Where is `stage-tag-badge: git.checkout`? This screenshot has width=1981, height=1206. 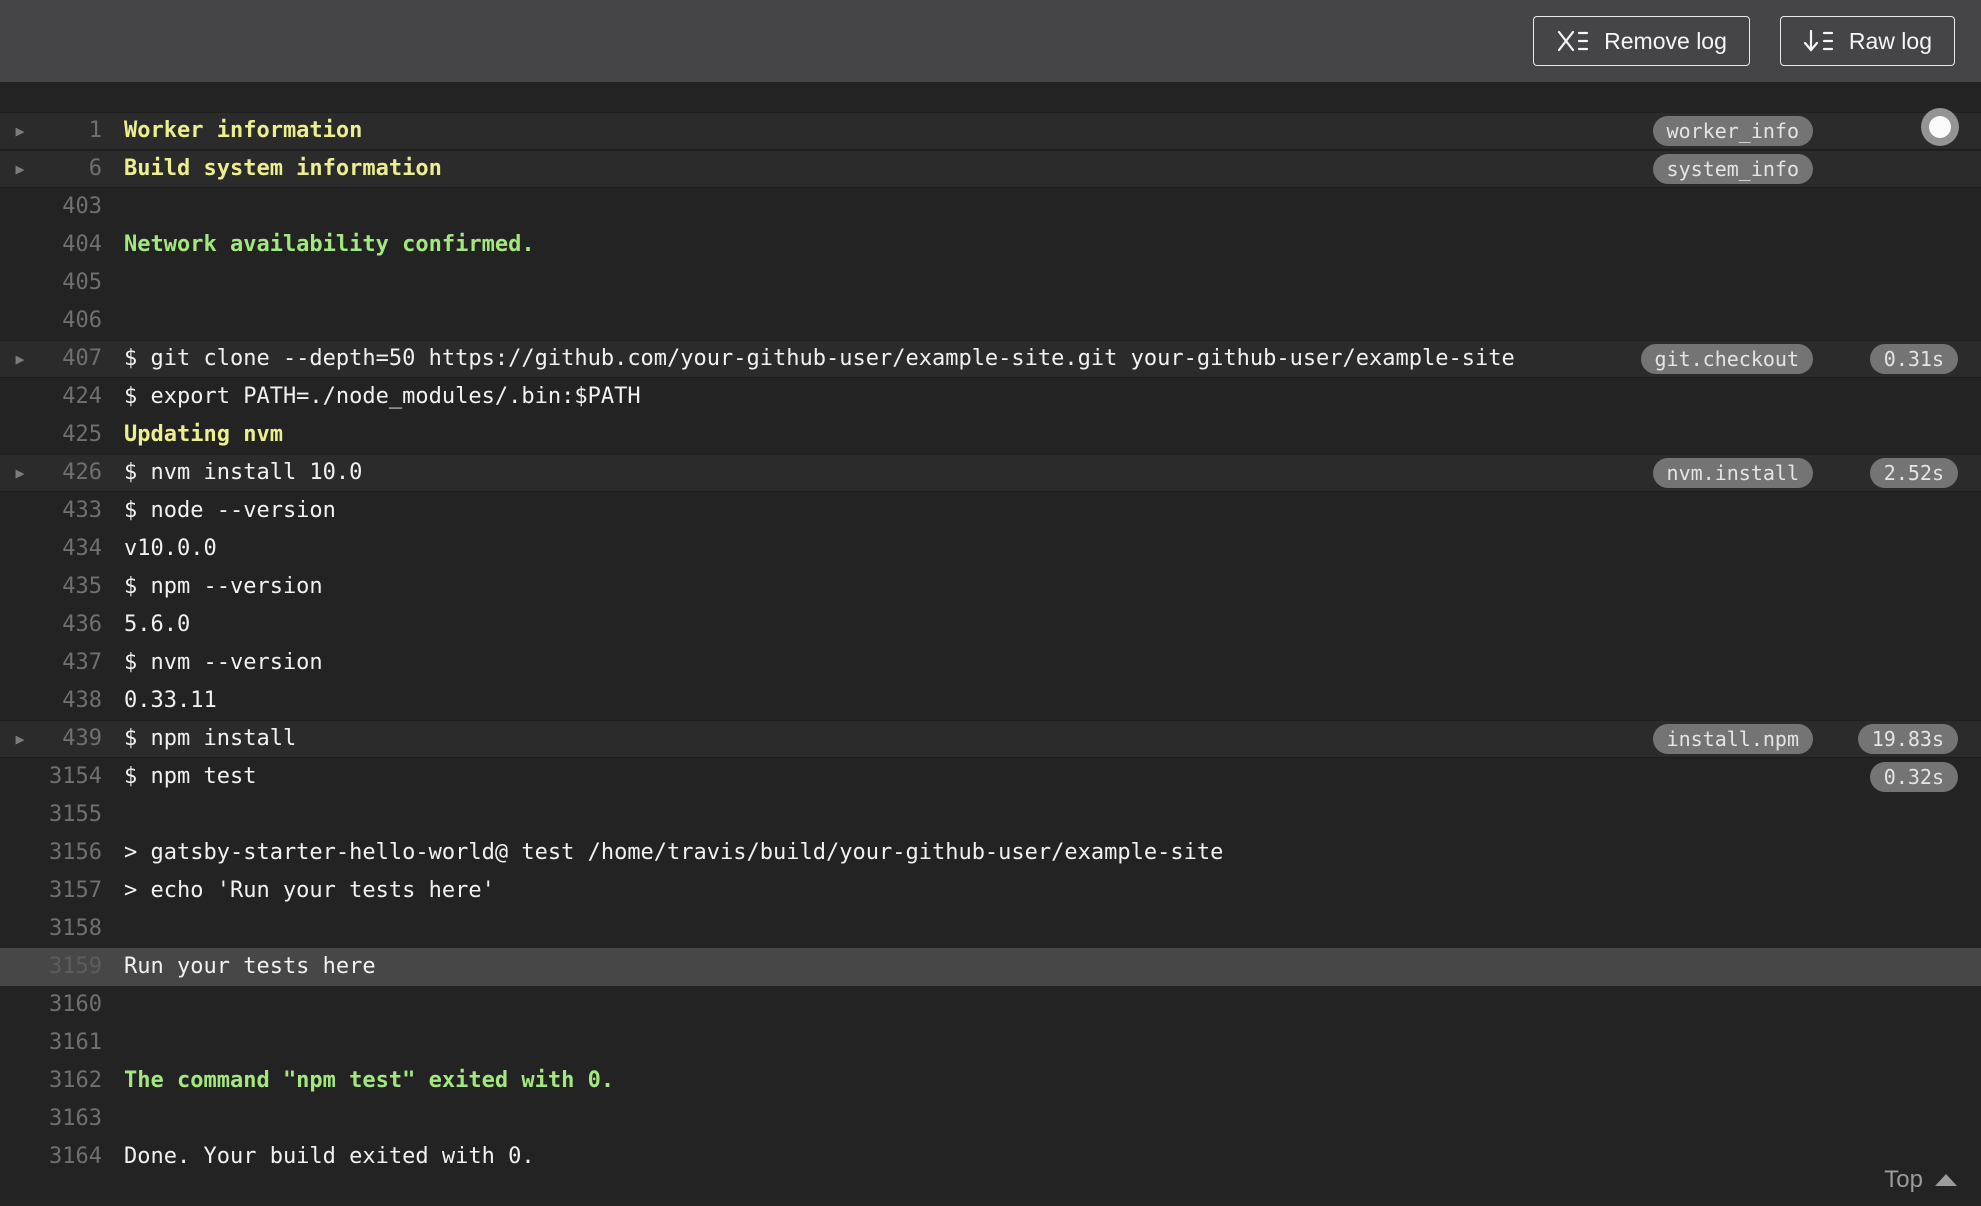 stage-tag-badge: git.checkout is located at coordinates (1726, 359).